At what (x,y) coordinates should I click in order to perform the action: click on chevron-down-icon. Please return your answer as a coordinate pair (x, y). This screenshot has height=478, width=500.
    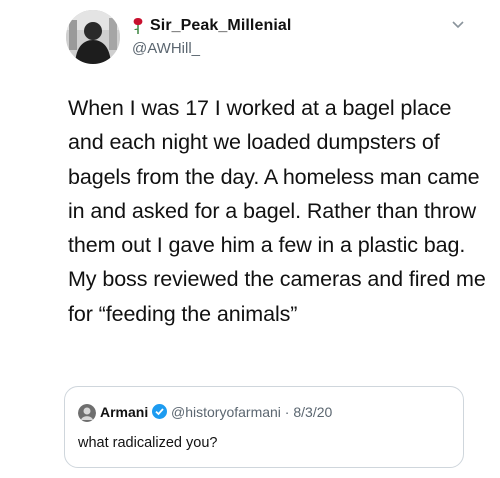
    Looking at the image, I should click on (458, 25).